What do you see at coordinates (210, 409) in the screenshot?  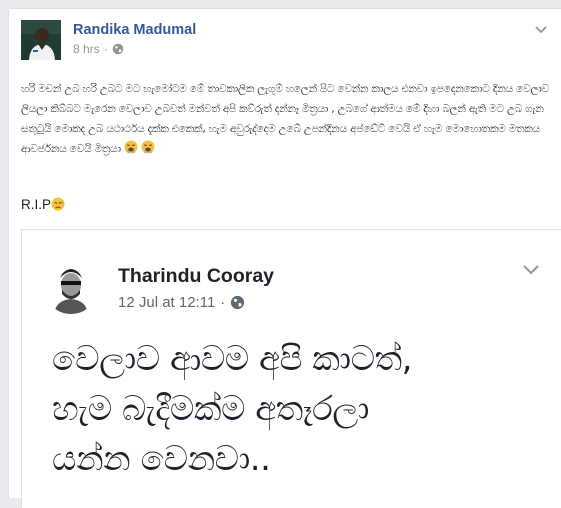 I see `shared-line: හැම බැදීමක්ම අතෑරලා` at bounding box center [210, 409].